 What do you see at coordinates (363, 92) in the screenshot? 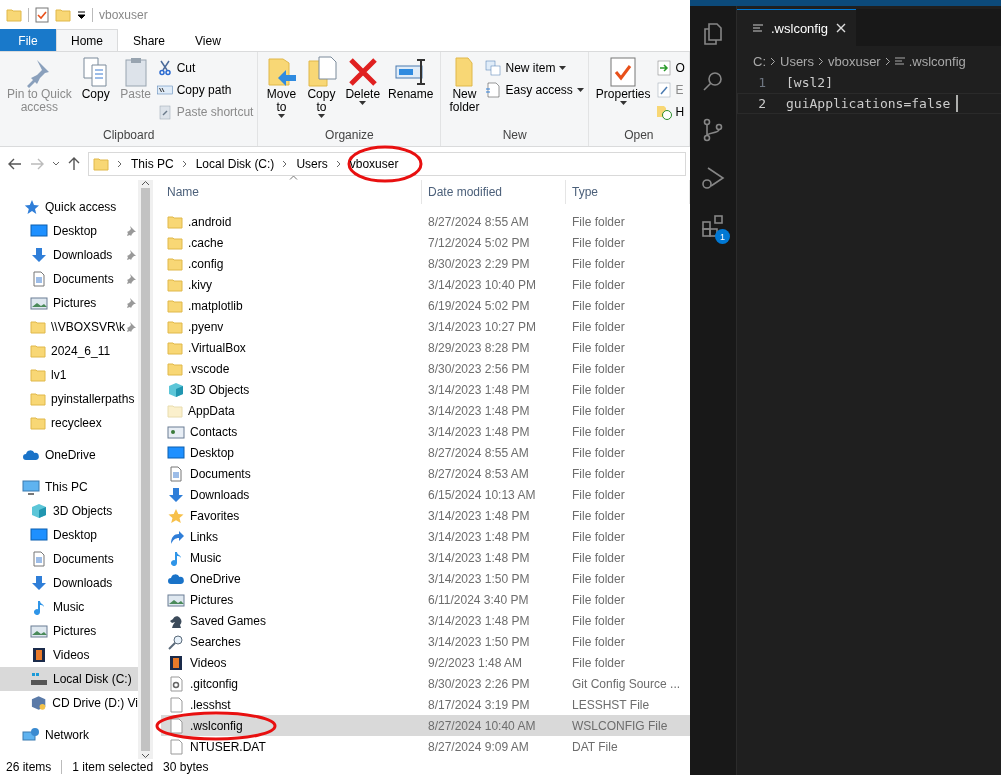
I see `ribbon-button: Delete` at bounding box center [363, 92].